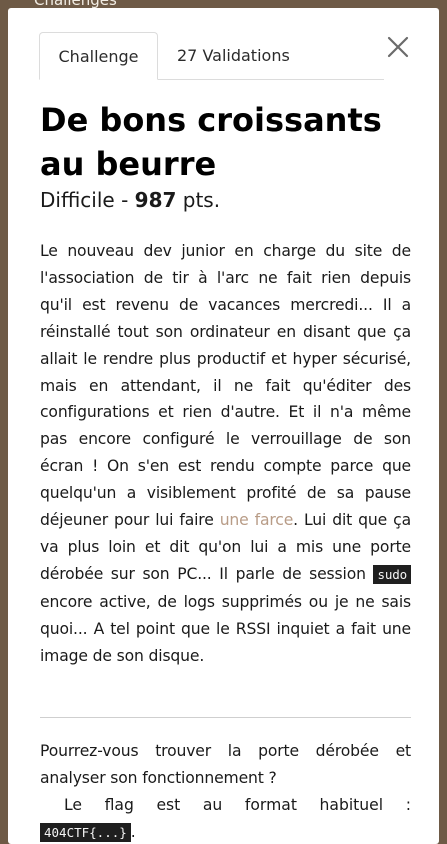  What do you see at coordinates (225, 831) in the screenshot?
I see `flag-format-code-line: 404CTF{...}.` at bounding box center [225, 831].